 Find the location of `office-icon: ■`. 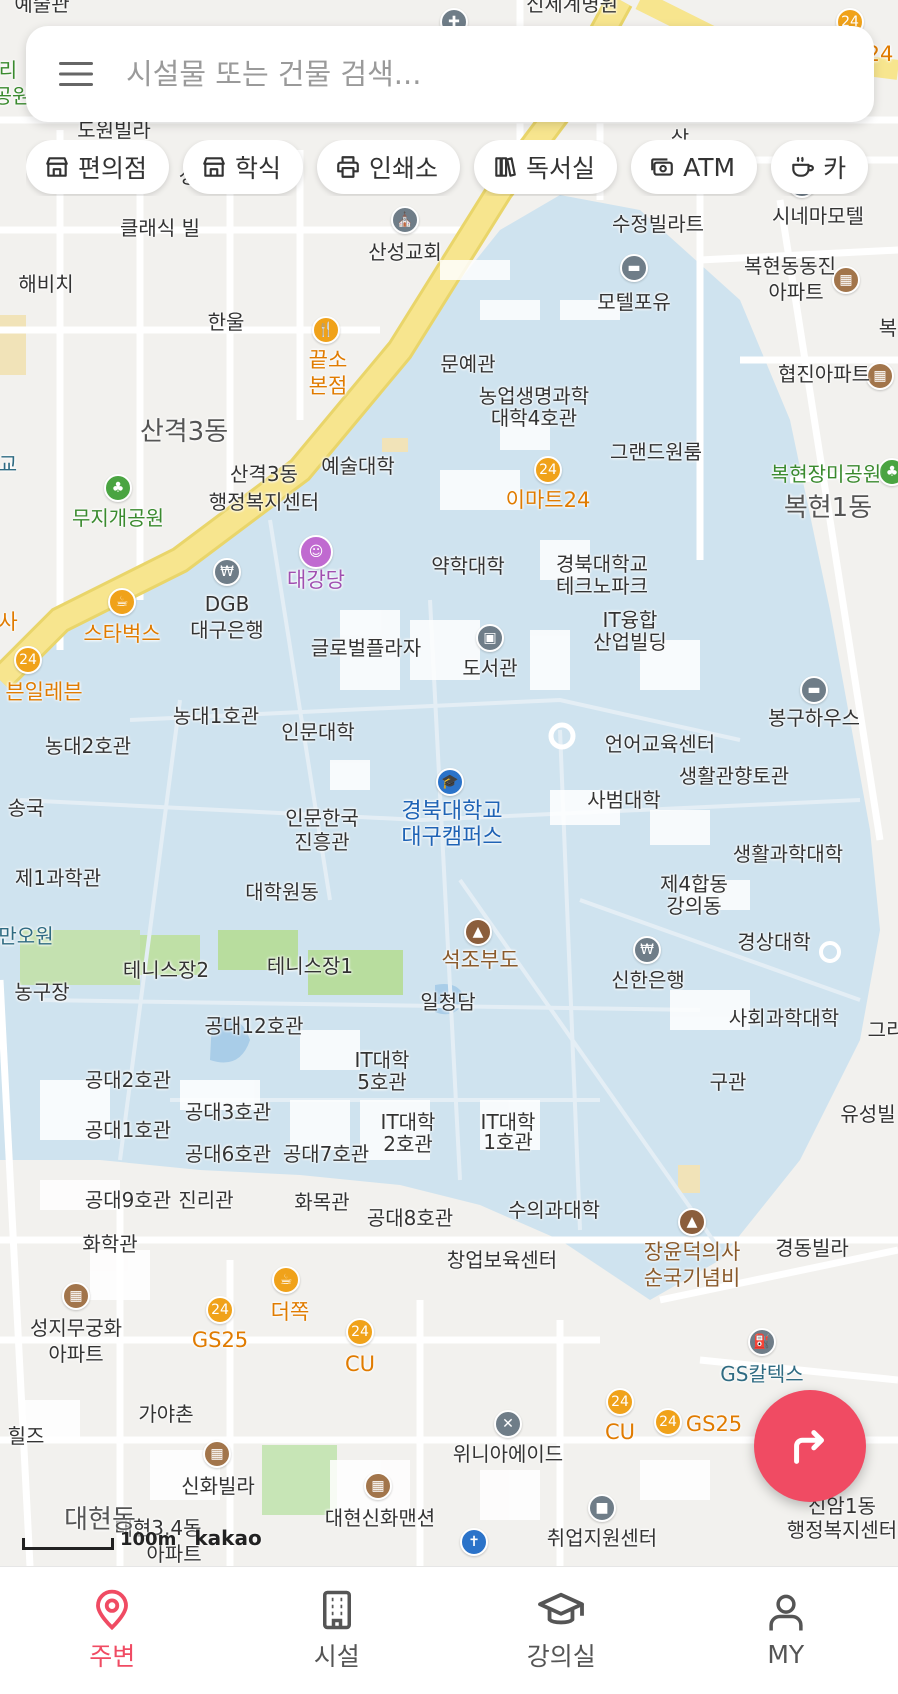

office-icon: ■ is located at coordinates (602, 1508).